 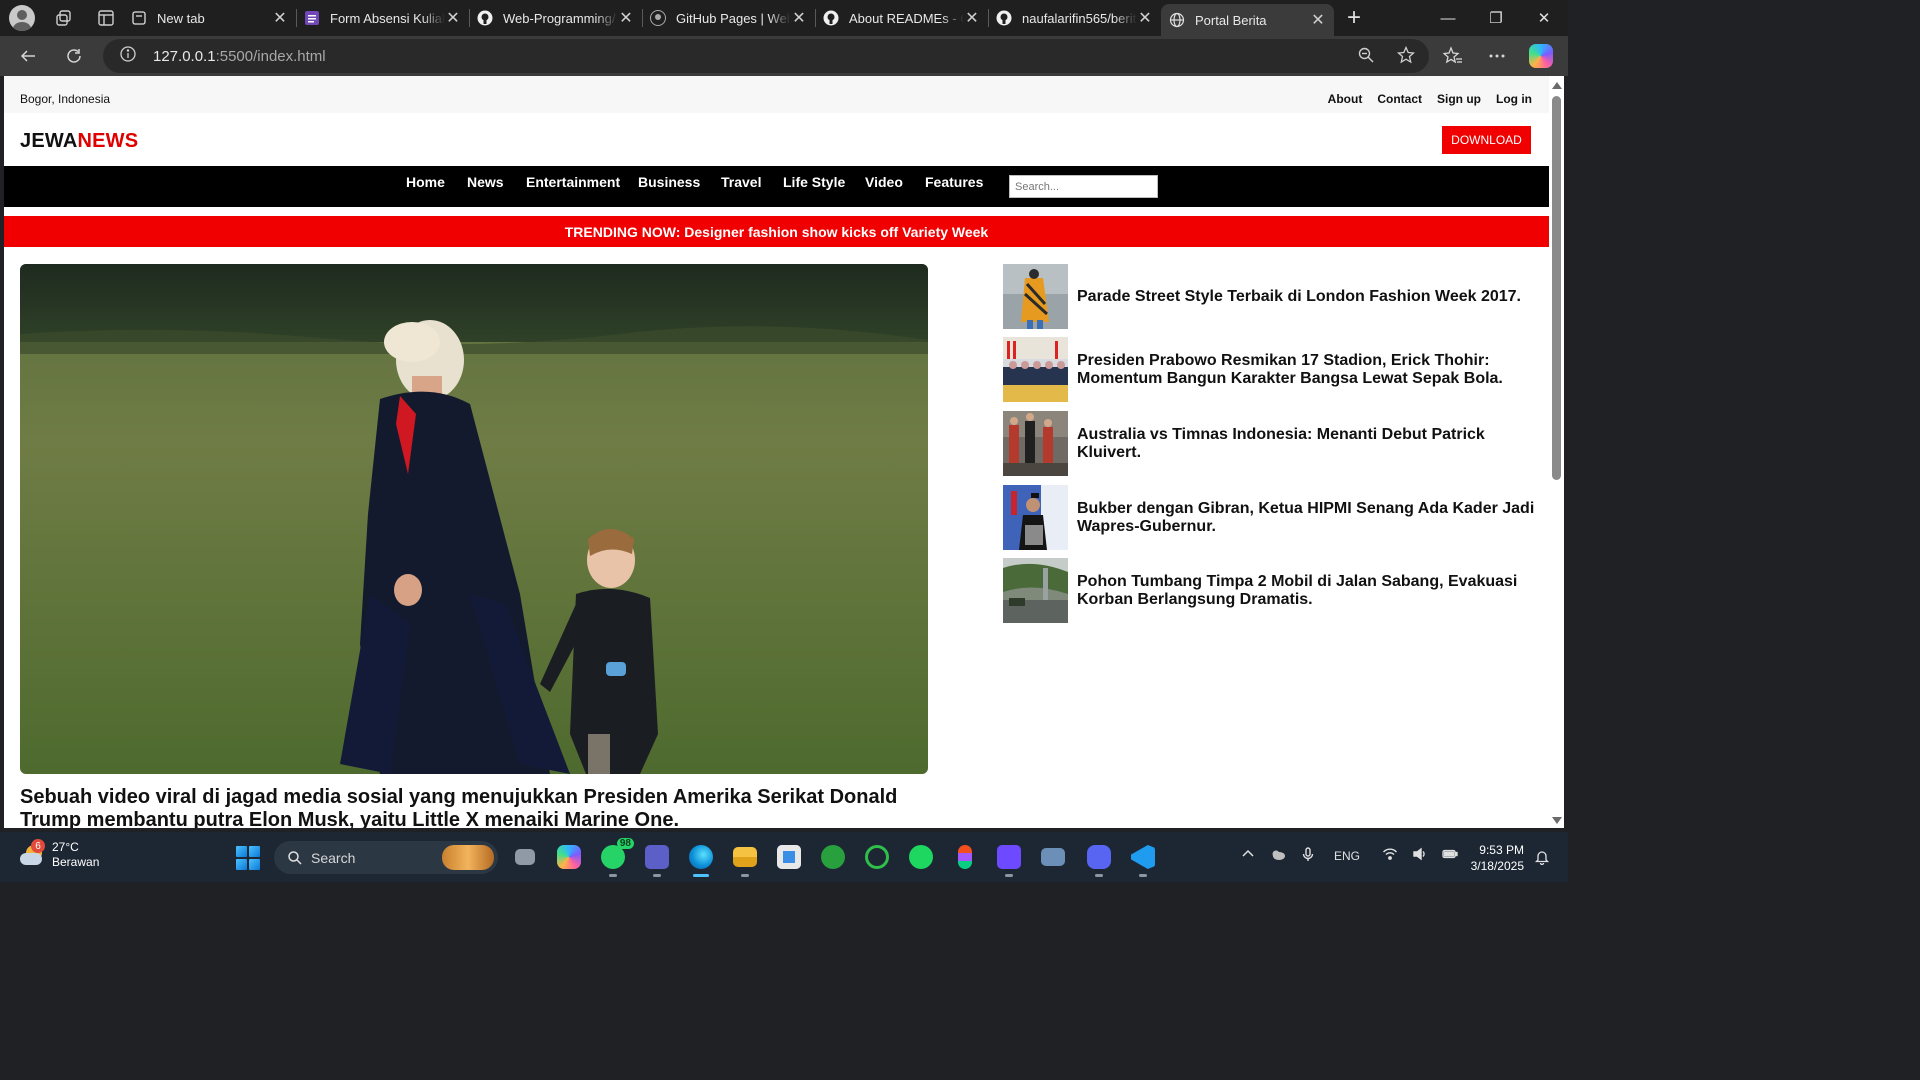 I want to click on browser-tab-github-pages: GitHub Pages | Web ✕, so click(x=728, y=18).